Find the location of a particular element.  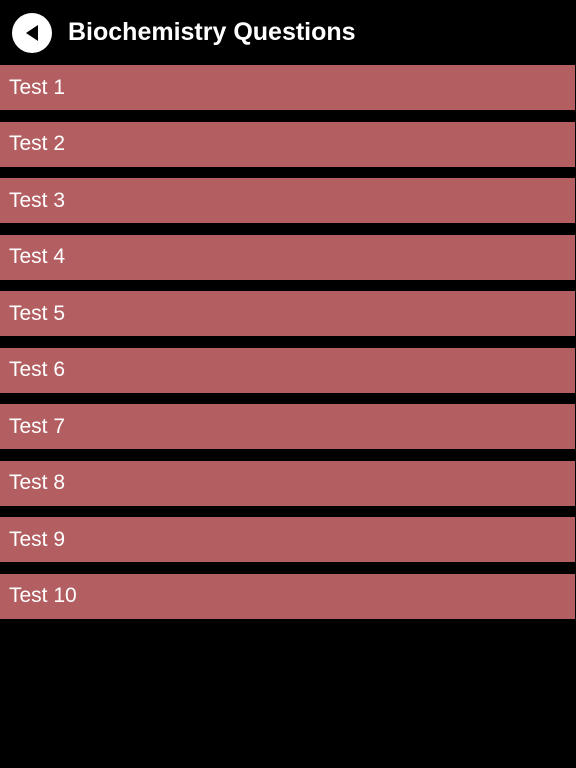

page-title: Biochemistry Questions is located at coordinates (212, 32).